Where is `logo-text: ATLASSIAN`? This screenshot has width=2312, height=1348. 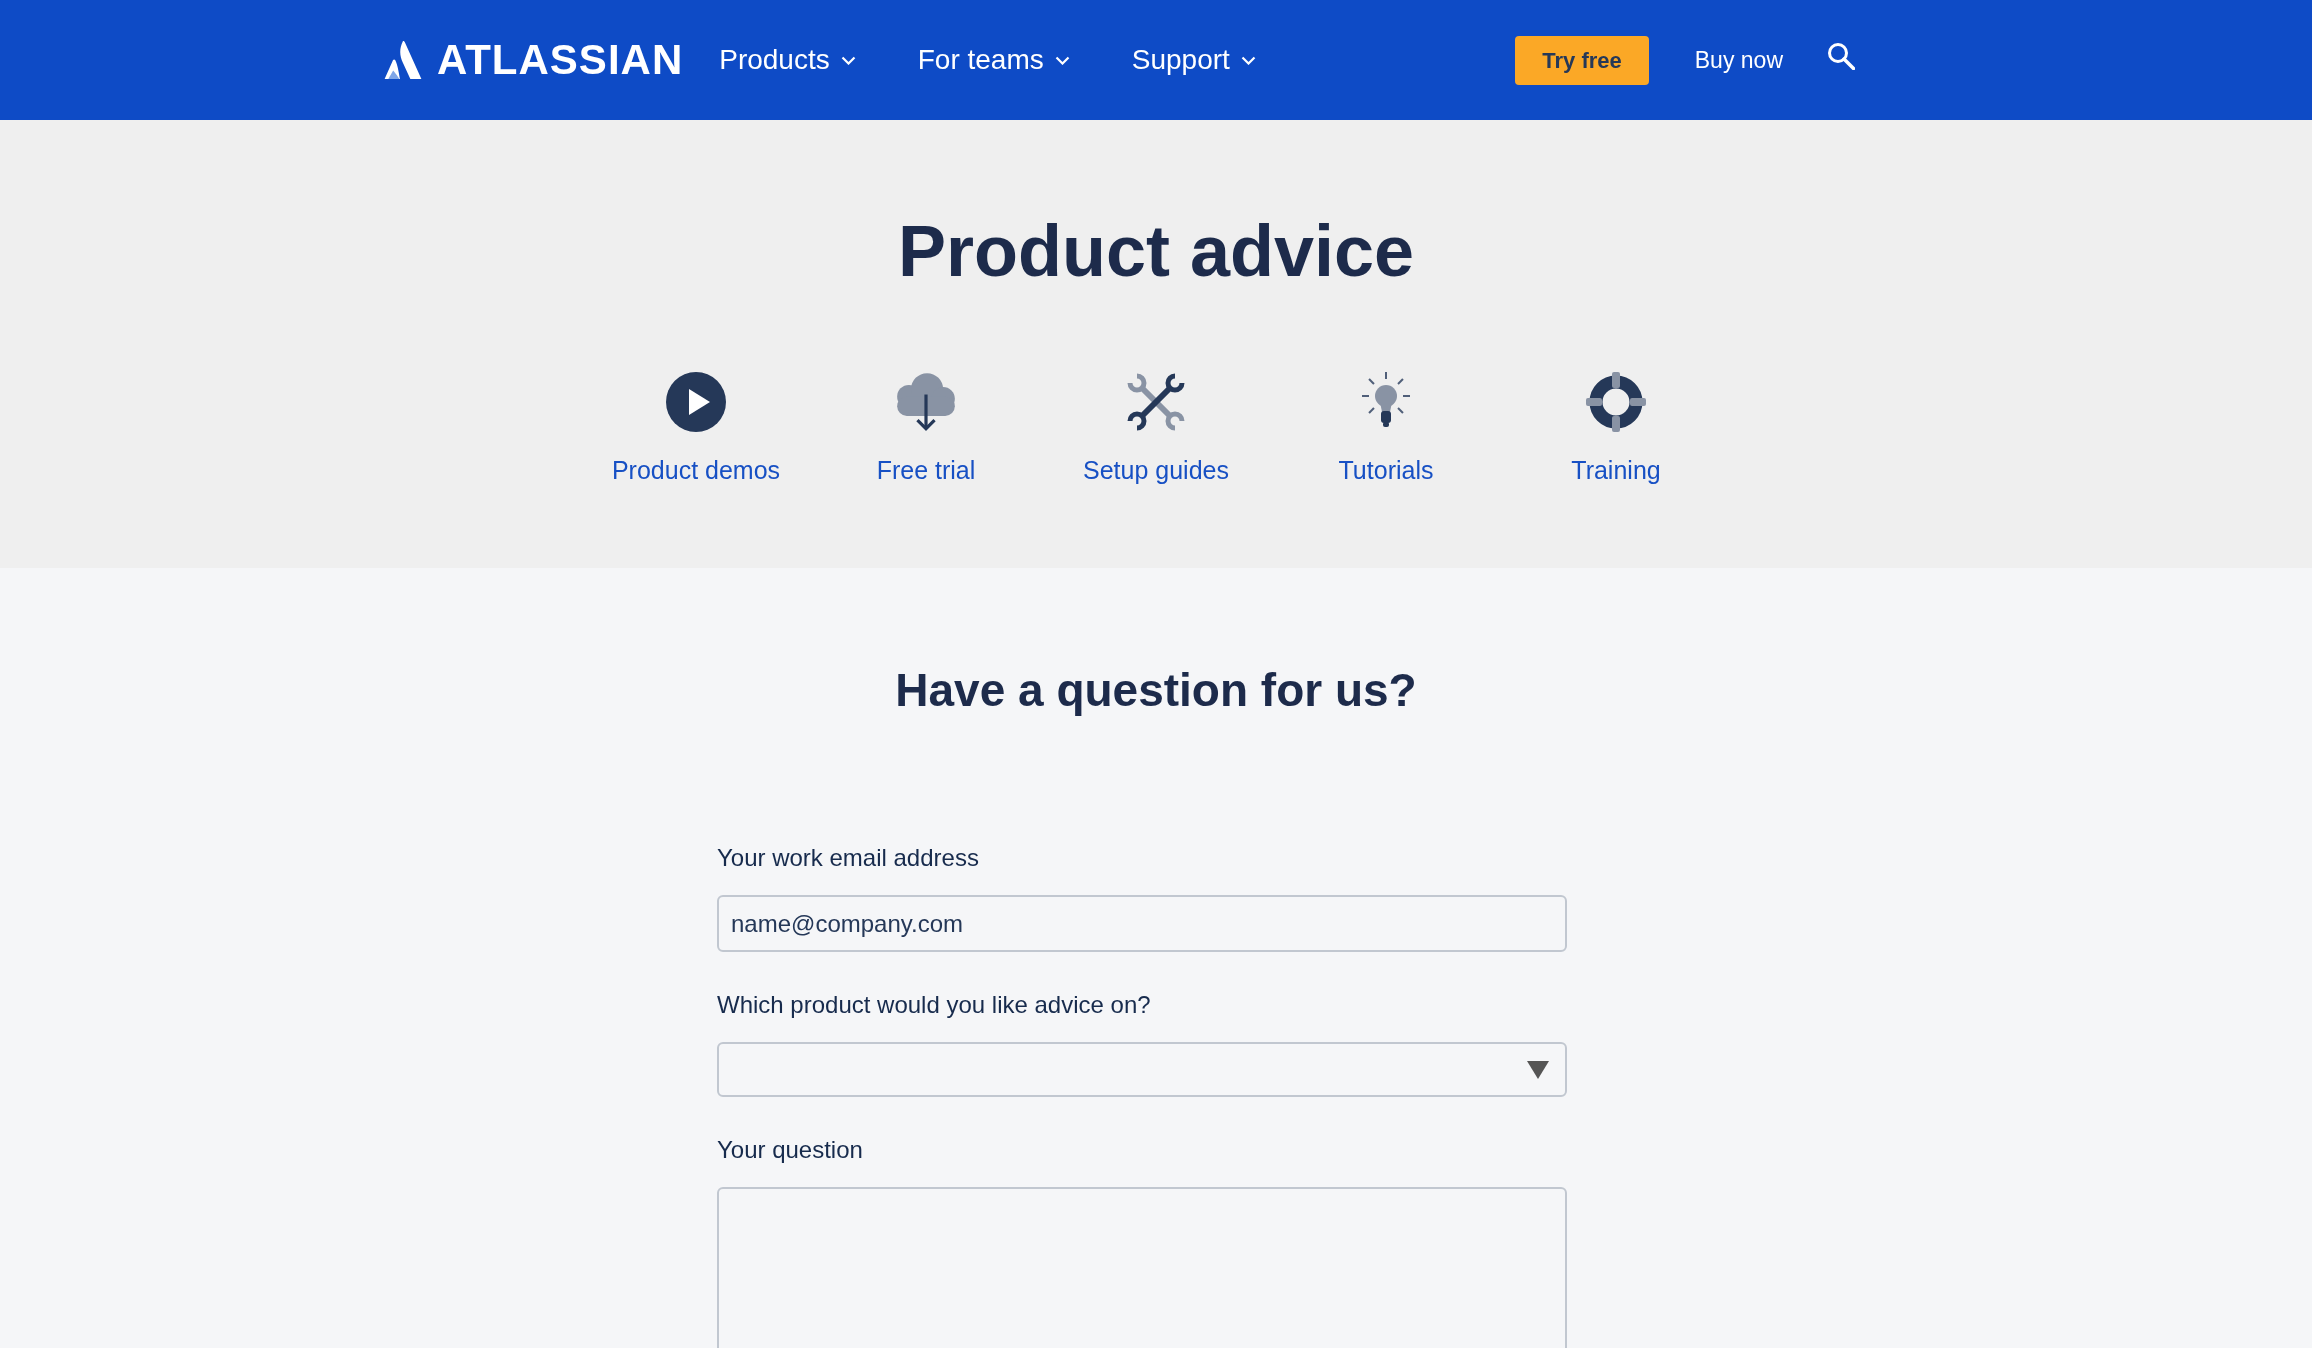
logo-text: ATLASSIAN is located at coordinates (560, 60).